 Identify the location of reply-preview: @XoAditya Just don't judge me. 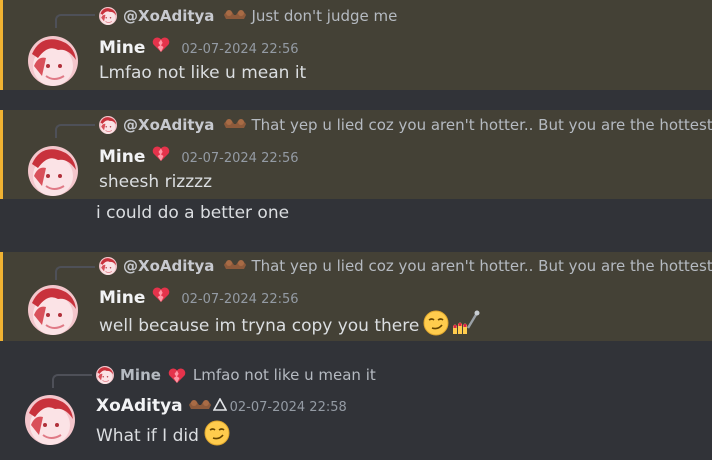
(248, 16).